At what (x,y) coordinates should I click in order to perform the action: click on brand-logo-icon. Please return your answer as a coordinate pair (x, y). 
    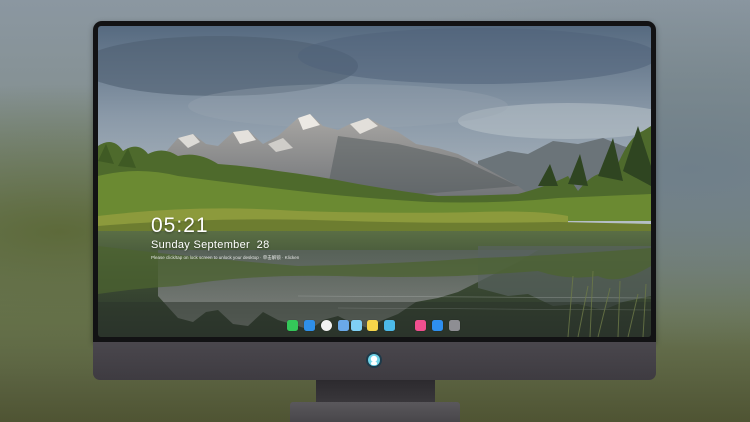
    Looking at the image, I should click on (374, 360).